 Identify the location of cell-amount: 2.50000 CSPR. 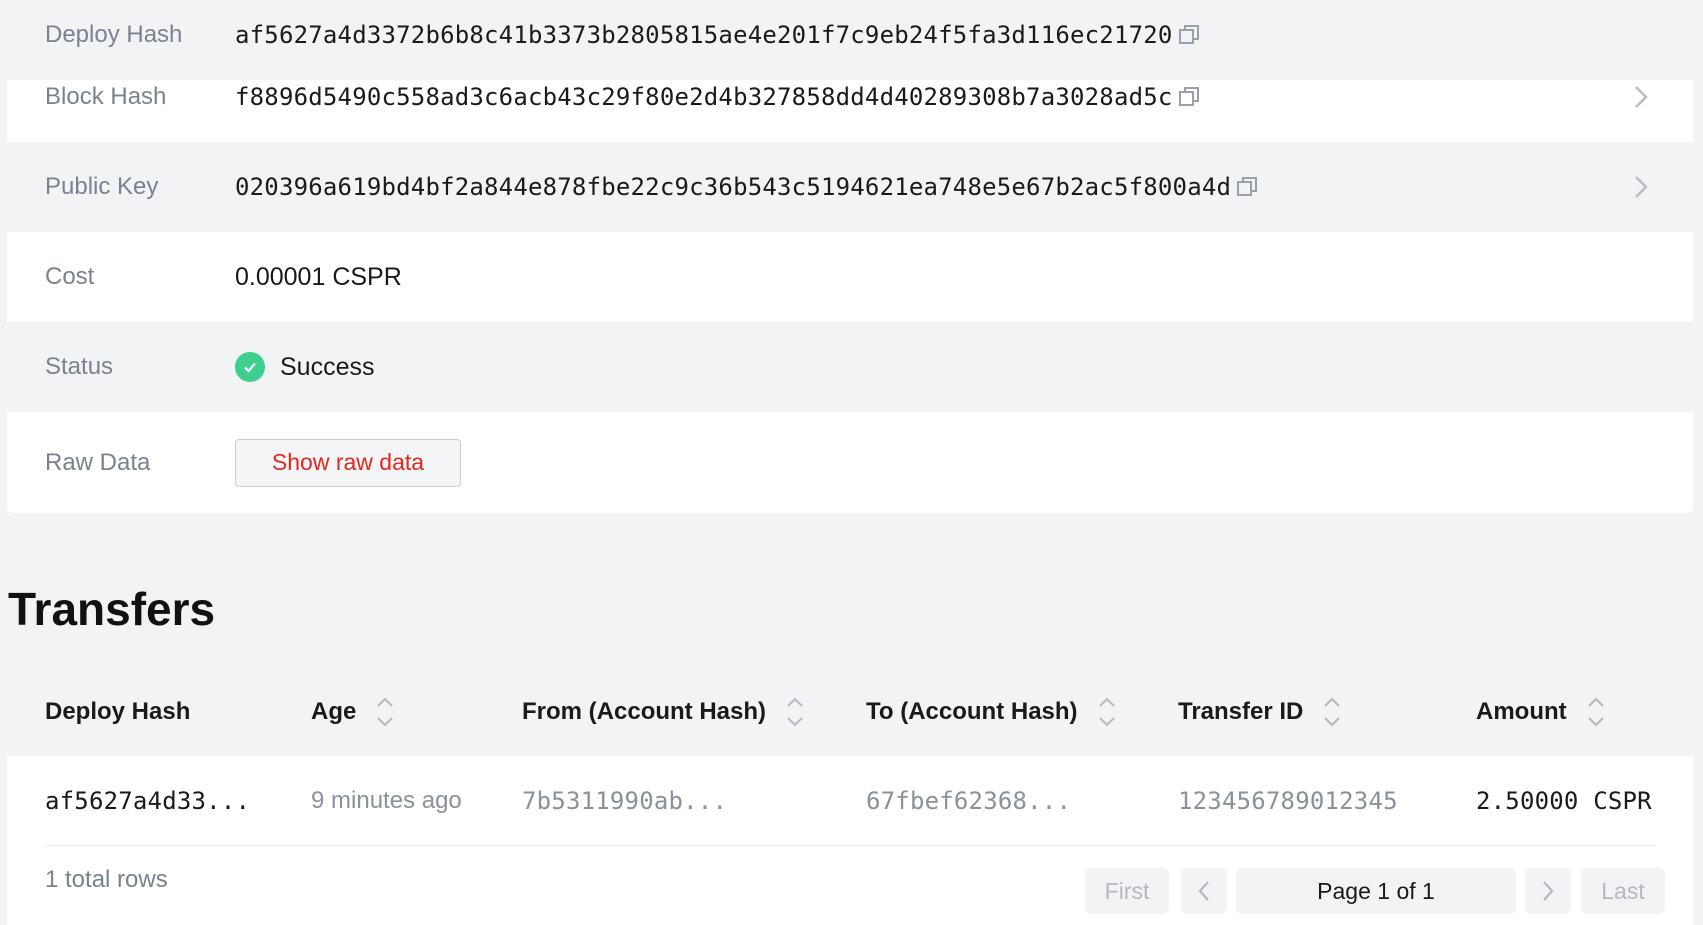
(1564, 801).